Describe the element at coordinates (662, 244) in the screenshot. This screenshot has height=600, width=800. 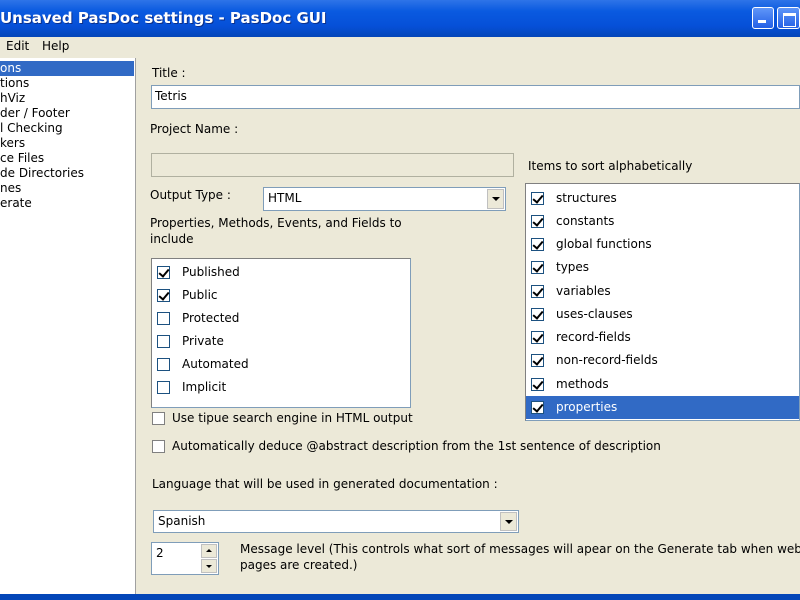
I see `sort-item-global-functions: global functions` at that location.